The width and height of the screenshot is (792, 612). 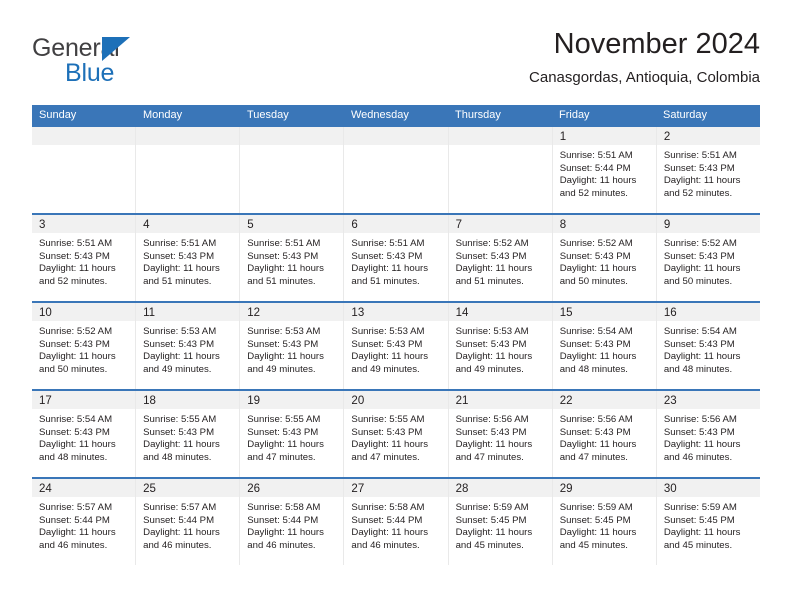 What do you see at coordinates (500, 400) in the screenshot?
I see `day-number-band: 21` at bounding box center [500, 400].